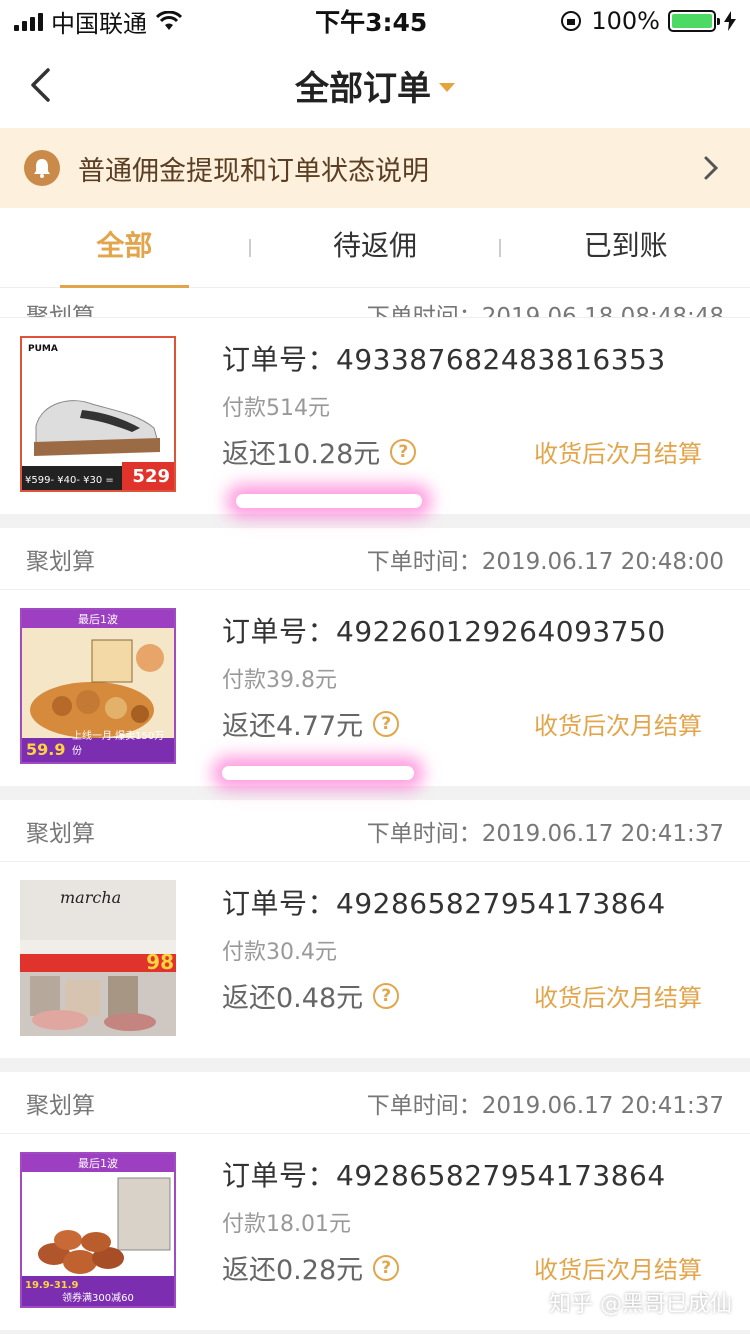 Image resolution: width=750 pixels, height=1334 pixels. Describe the element at coordinates (444, 359) in the screenshot. I see `order-number: 订单号：493387682483816353` at that location.